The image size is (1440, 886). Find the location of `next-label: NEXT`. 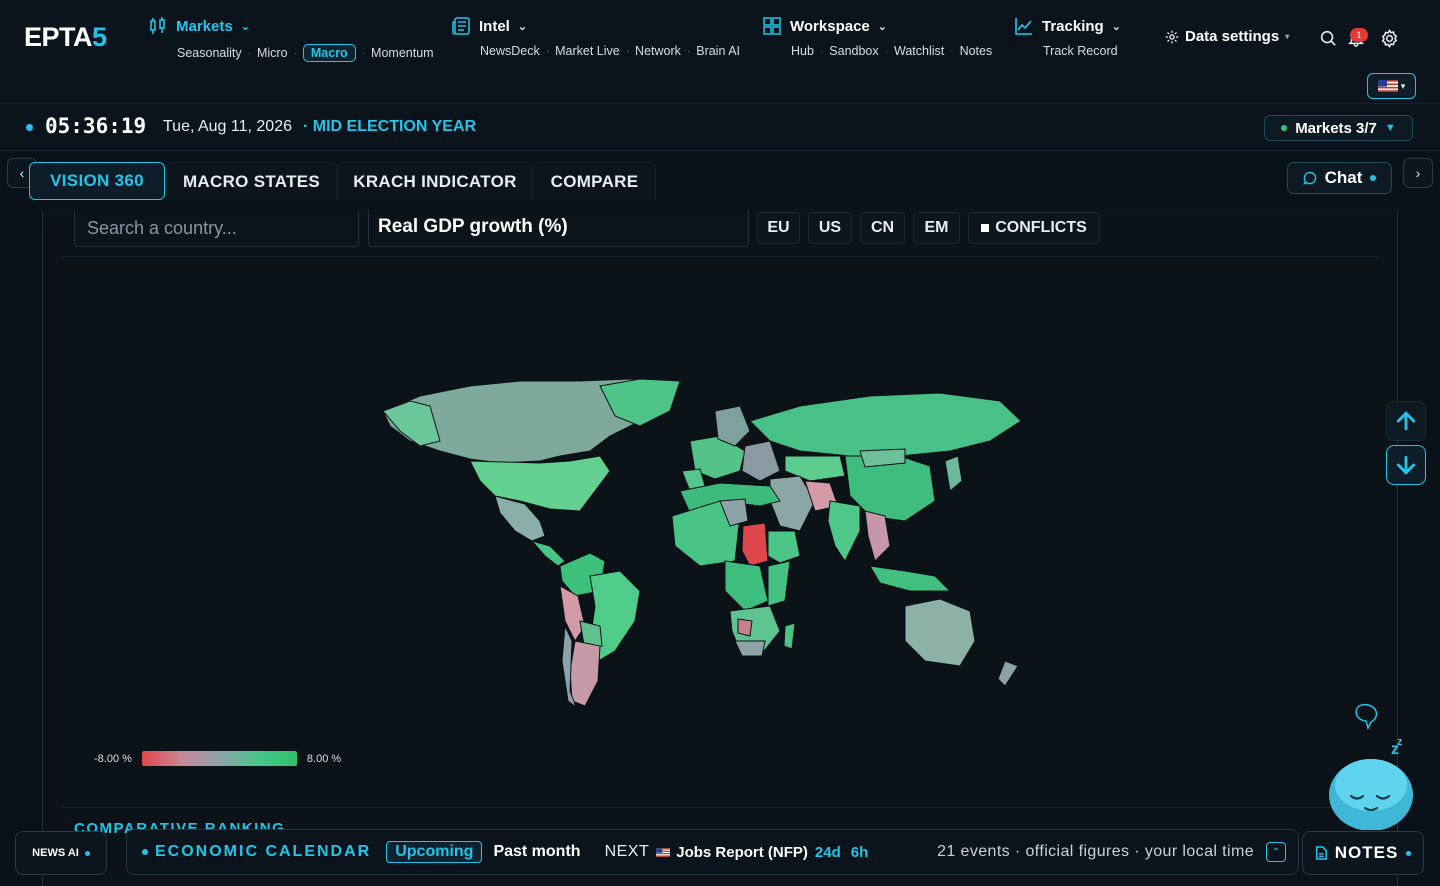

next-label: NEXT is located at coordinates (627, 851).